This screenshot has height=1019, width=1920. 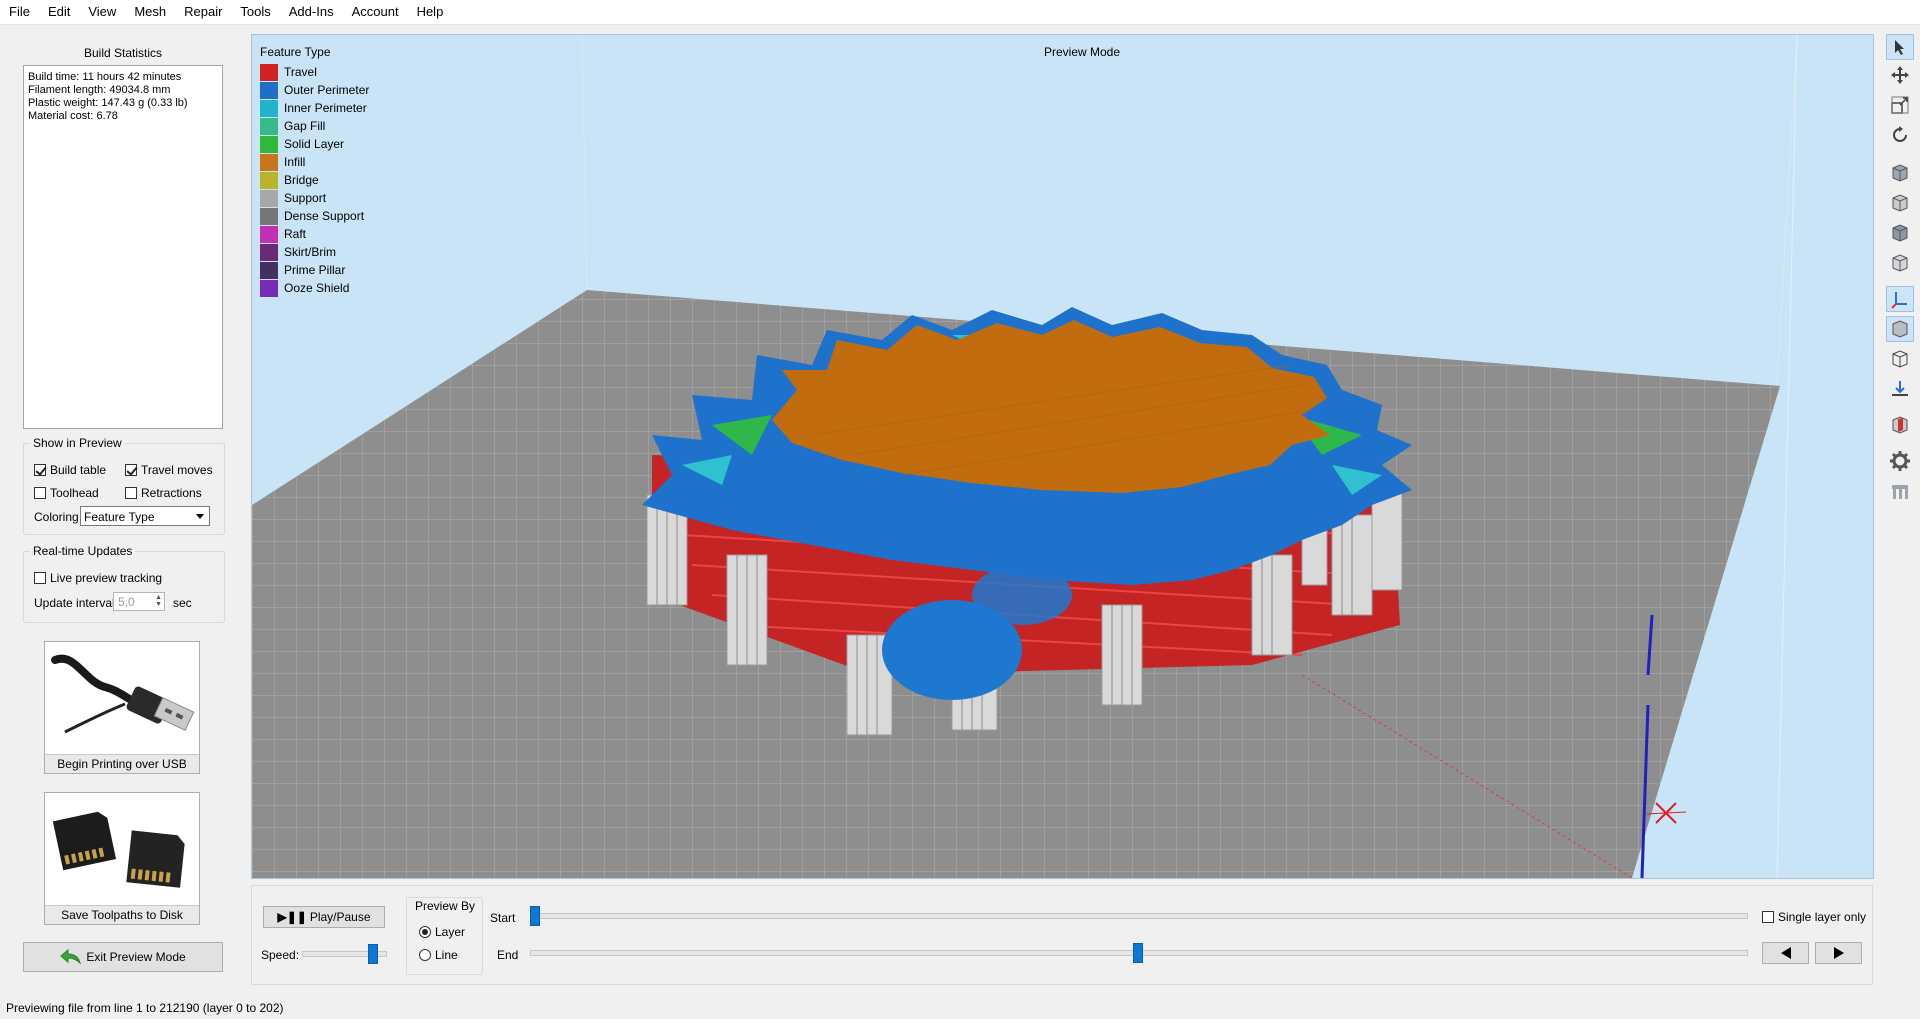 What do you see at coordinates (150, 12) in the screenshot?
I see `menu-mesh: Mesh` at bounding box center [150, 12].